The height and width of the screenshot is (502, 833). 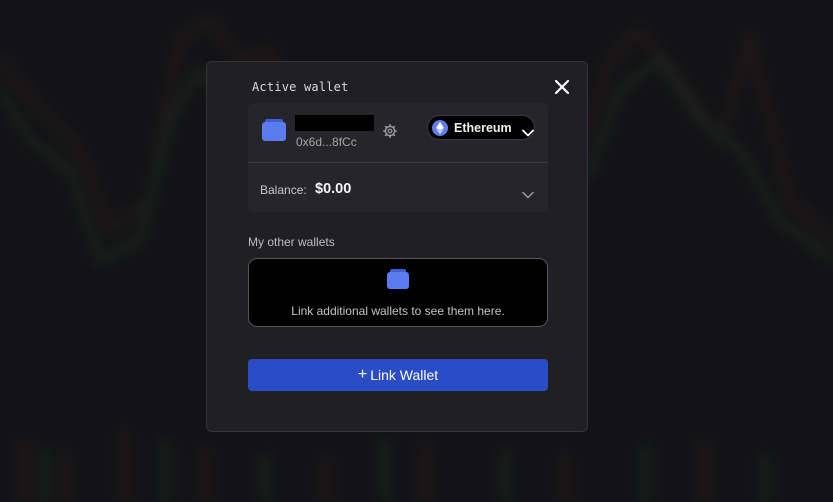 I want to click on active-wallet-card: 0x6d...8fCc Ethereum Balance: $0.00, so click(x=398, y=157).